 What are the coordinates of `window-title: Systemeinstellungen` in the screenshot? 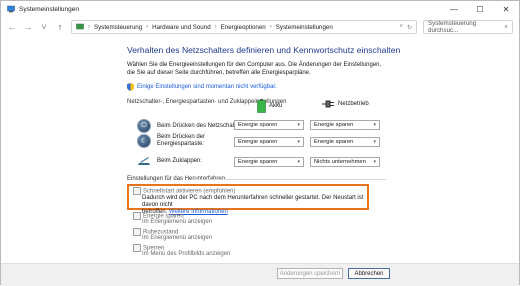 It's located at (49, 9).